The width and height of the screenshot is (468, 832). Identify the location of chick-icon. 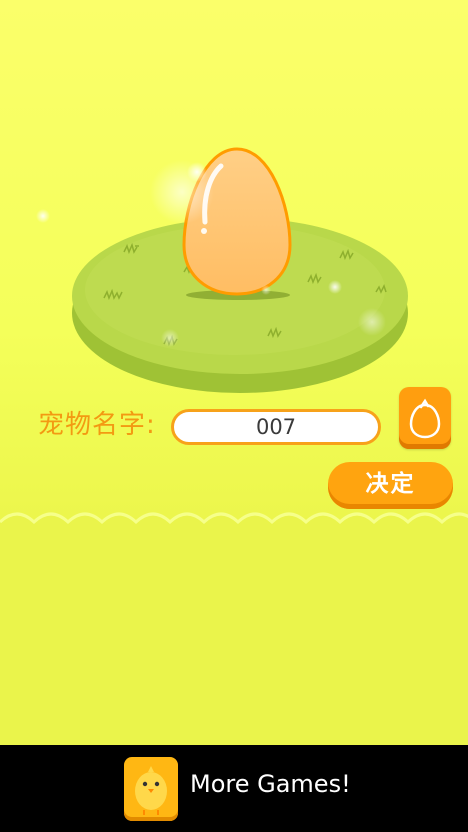
(151, 789).